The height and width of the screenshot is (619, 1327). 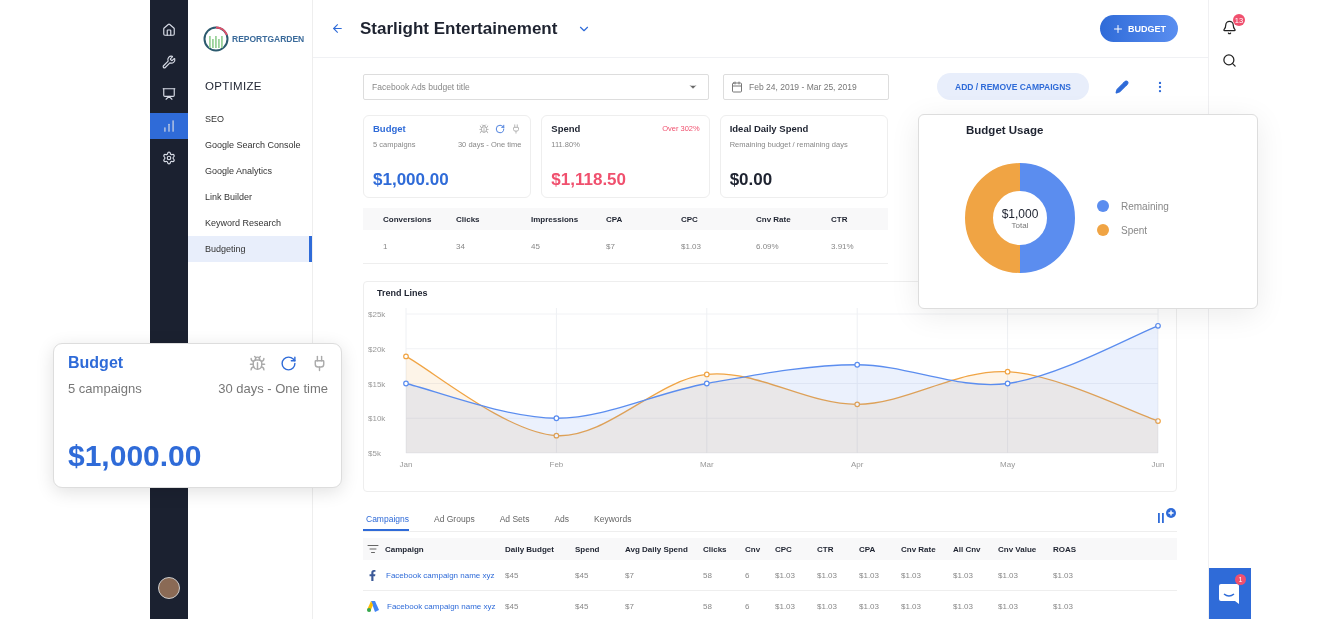 I want to click on column-header: Cnv, so click(x=760, y=549).